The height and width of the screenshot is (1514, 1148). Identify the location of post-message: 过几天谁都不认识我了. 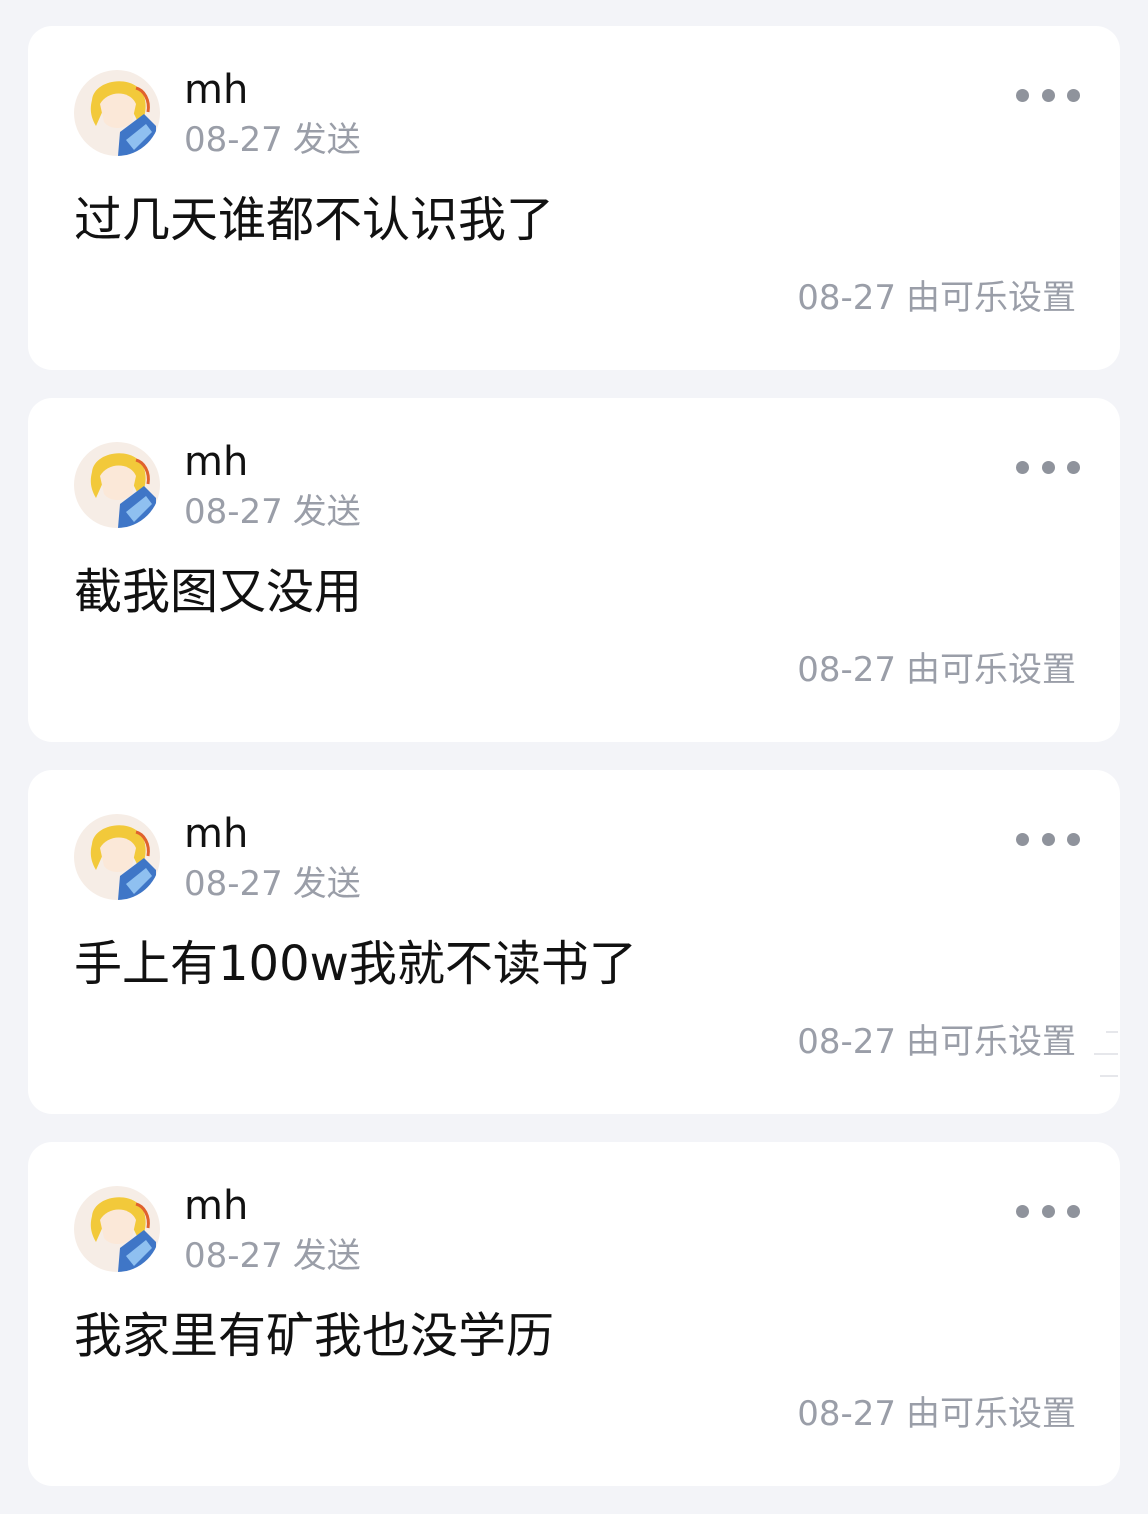
(314, 220).